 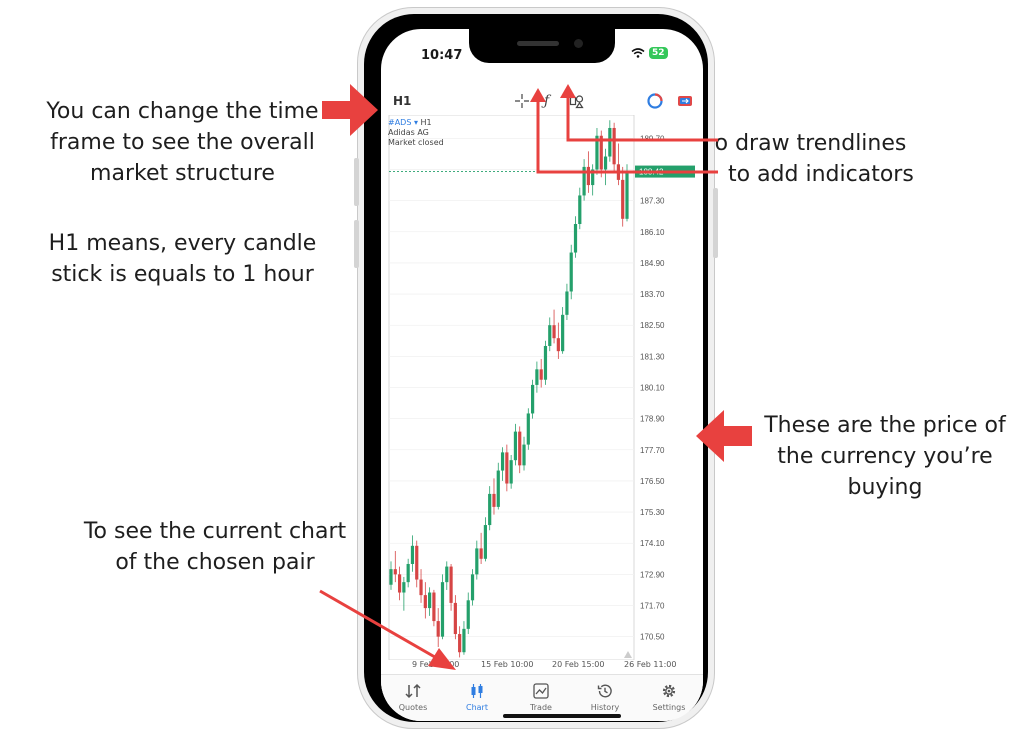 I want to click on trendlines-arrow, so click(x=639, y=113).